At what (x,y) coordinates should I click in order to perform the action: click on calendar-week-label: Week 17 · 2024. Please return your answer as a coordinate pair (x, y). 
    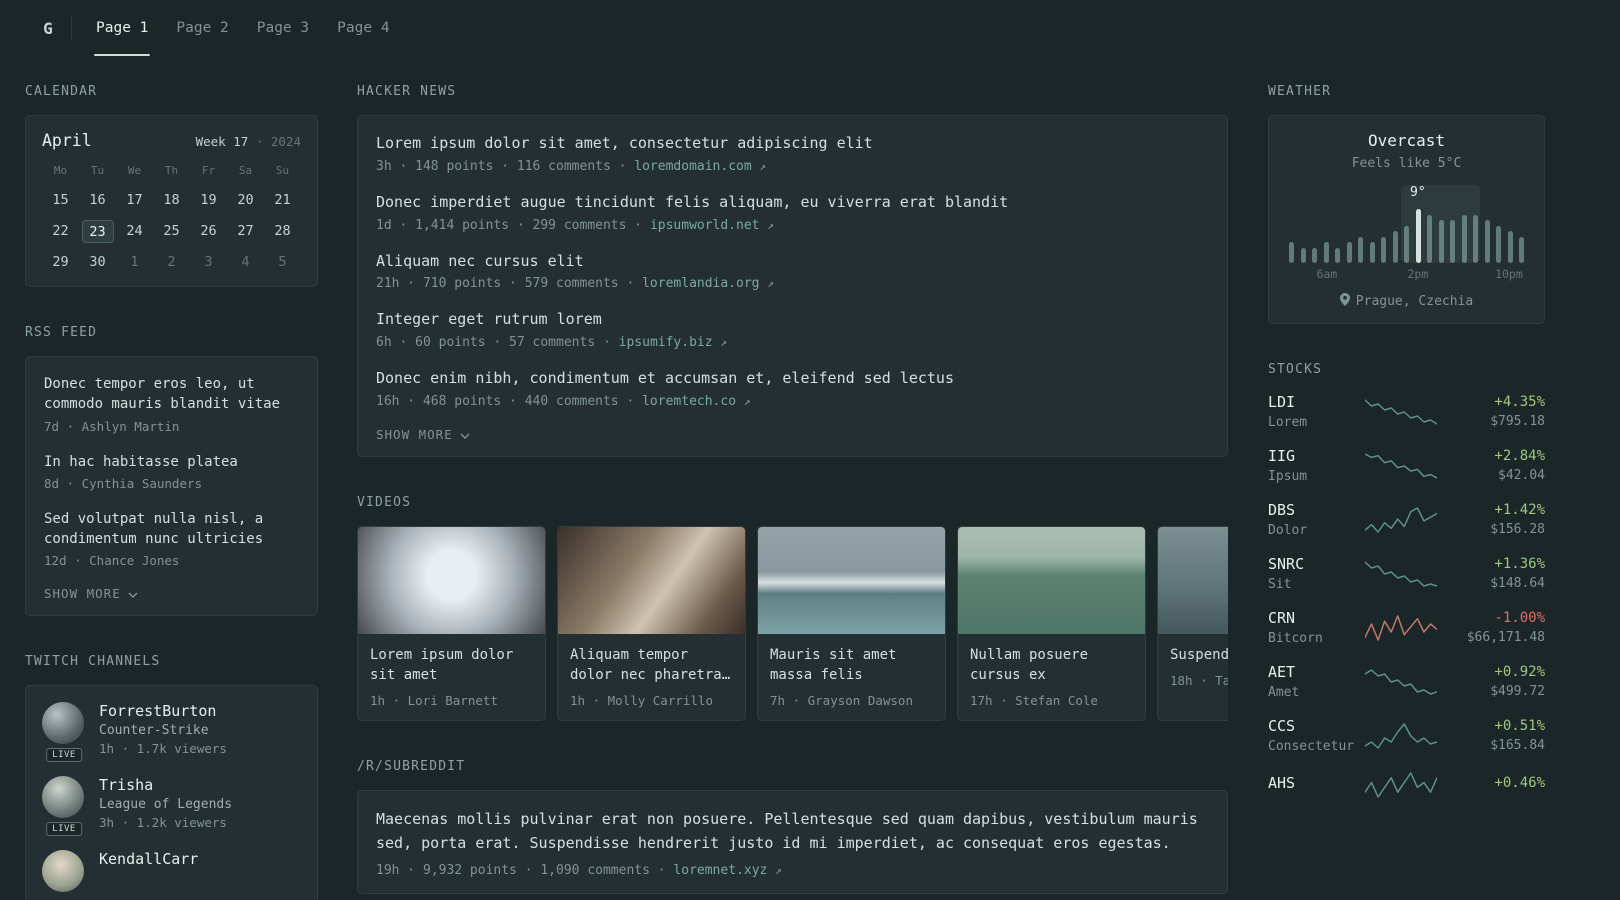
    Looking at the image, I should click on (248, 141).